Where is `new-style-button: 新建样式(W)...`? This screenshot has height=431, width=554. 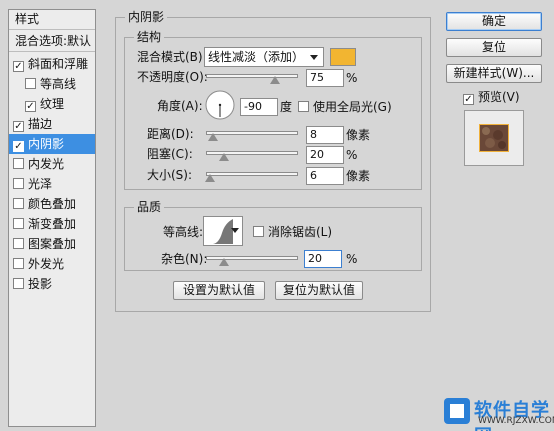
new-style-button: 新建样式(W)... is located at coordinates (494, 73).